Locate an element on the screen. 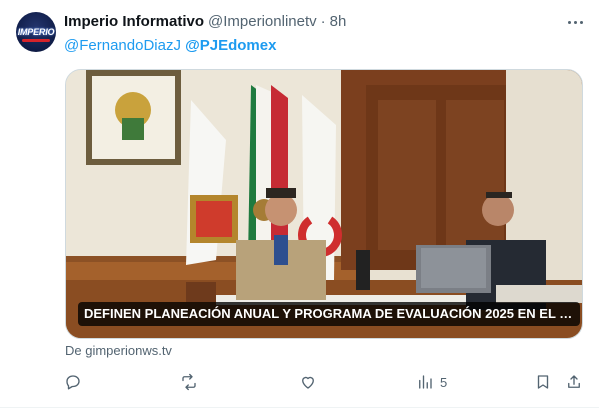 The image size is (599, 408). retweet-icon is located at coordinates (189, 382).